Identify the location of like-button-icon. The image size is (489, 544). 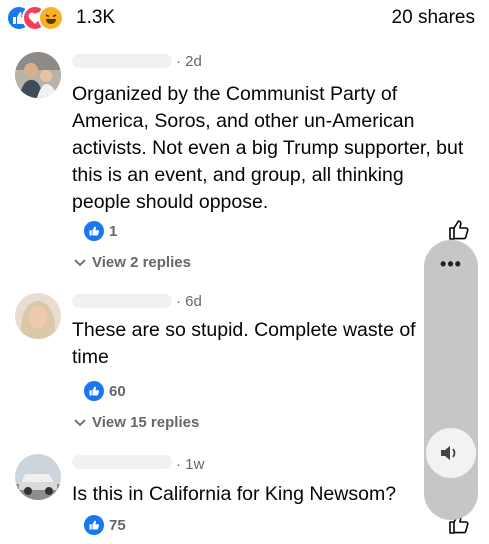
(459, 230).